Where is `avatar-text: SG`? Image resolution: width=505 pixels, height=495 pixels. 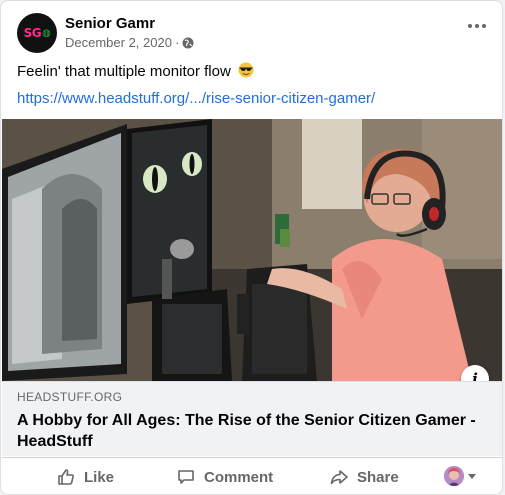
avatar-text: SG is located at coordinates (32, 33).